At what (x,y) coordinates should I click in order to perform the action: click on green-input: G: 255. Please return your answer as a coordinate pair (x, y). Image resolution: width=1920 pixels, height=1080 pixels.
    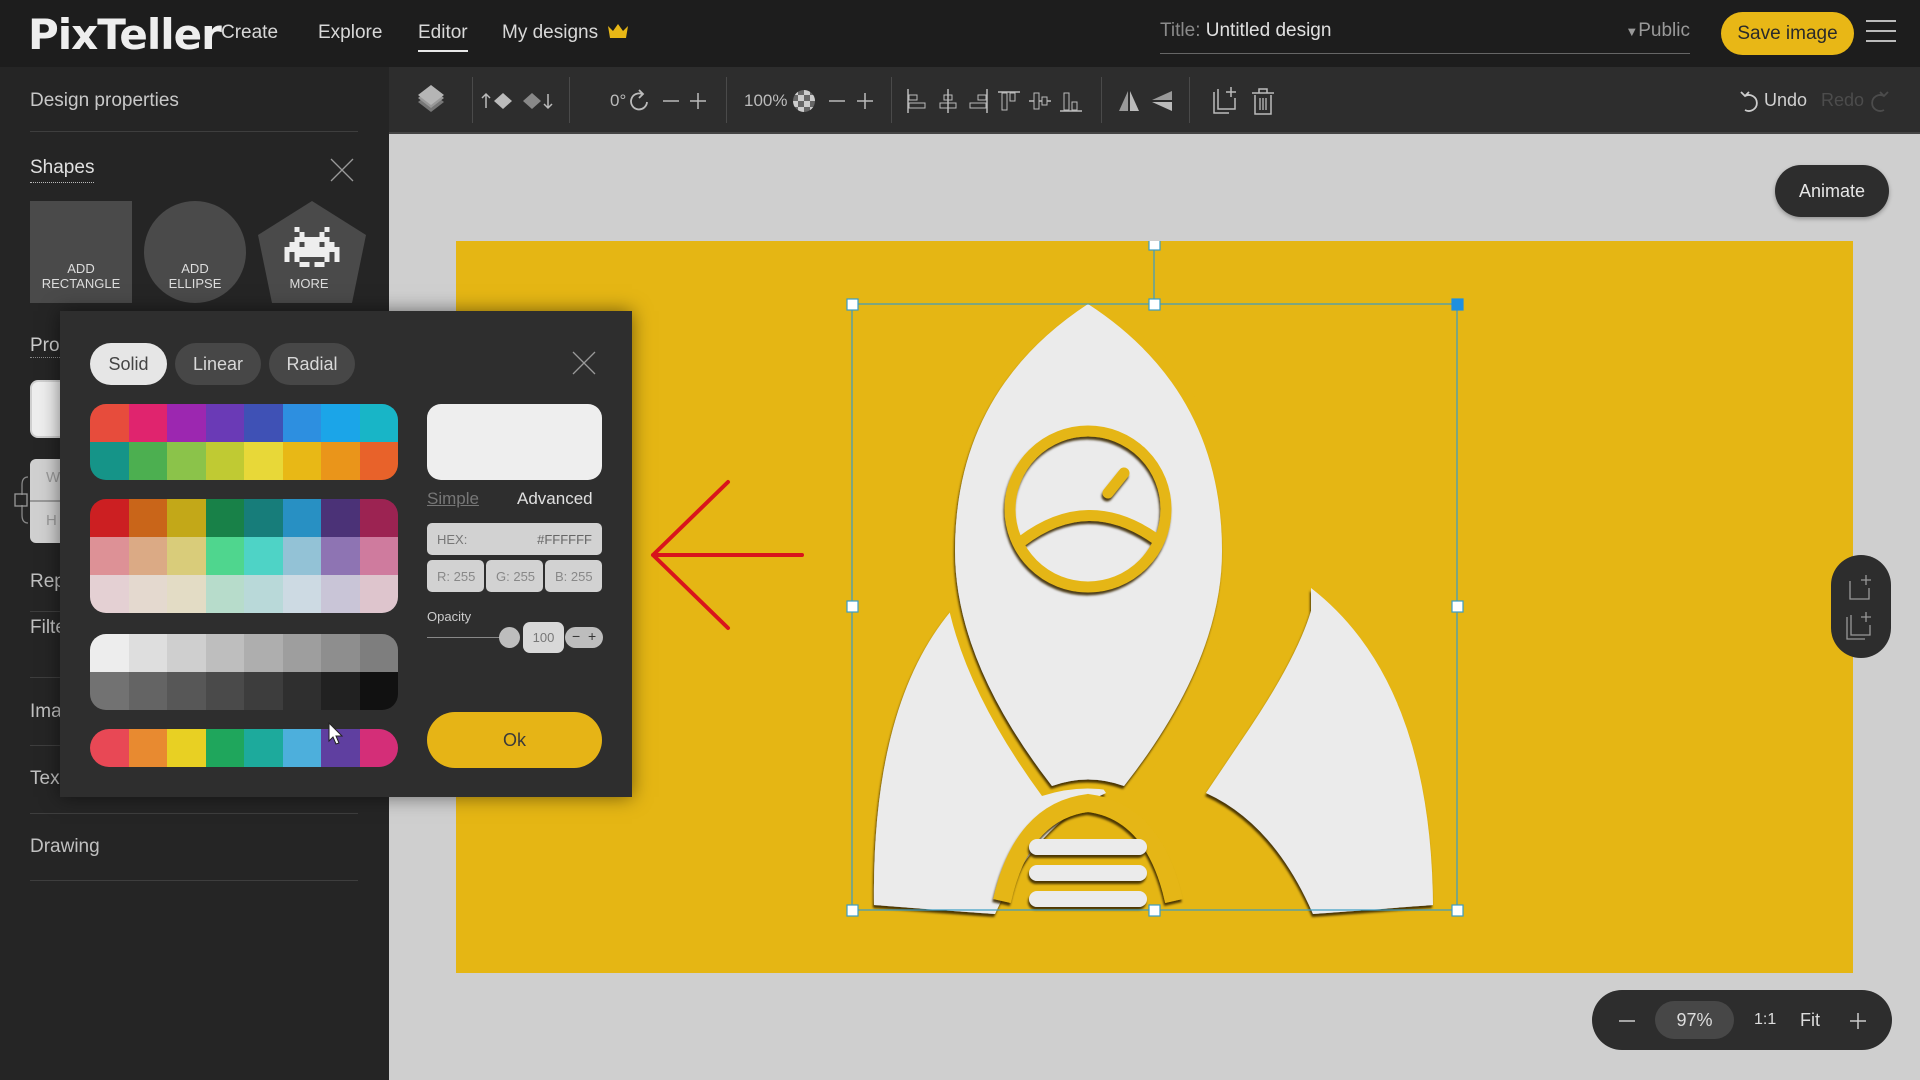
    Looking at the image, I should click on (514, 576).